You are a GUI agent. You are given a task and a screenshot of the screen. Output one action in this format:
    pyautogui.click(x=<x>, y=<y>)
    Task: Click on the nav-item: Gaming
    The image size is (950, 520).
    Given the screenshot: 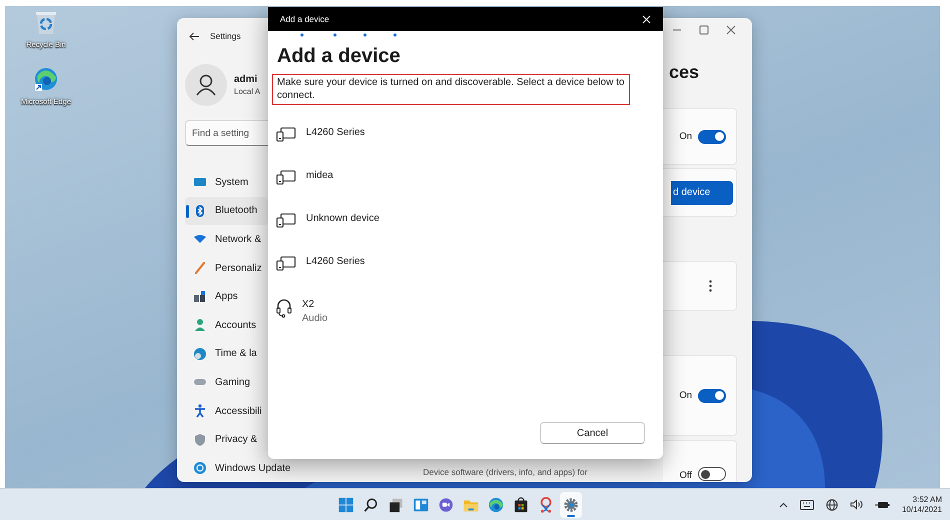 What is the action you would take?
    pyautogui.click(x=226, y=382)
    